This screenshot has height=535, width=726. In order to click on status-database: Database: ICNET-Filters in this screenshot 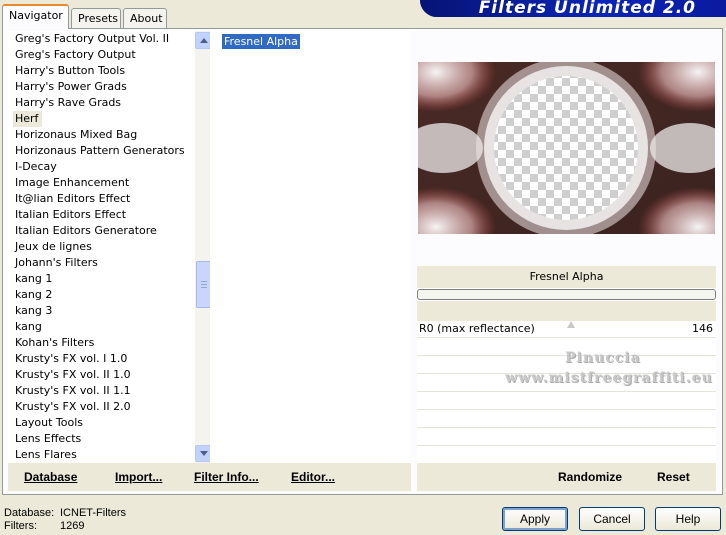, I will do `click(65, 513)`.